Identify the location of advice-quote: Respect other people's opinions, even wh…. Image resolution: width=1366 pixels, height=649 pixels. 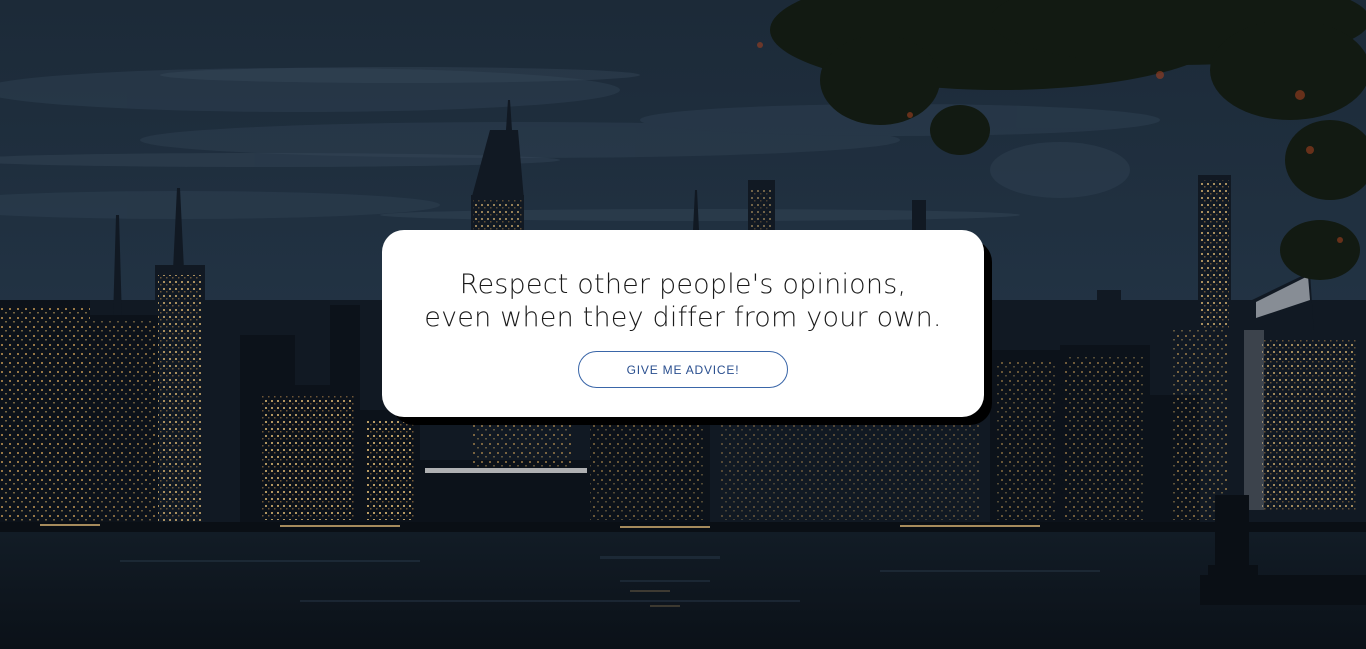
(683, 301).